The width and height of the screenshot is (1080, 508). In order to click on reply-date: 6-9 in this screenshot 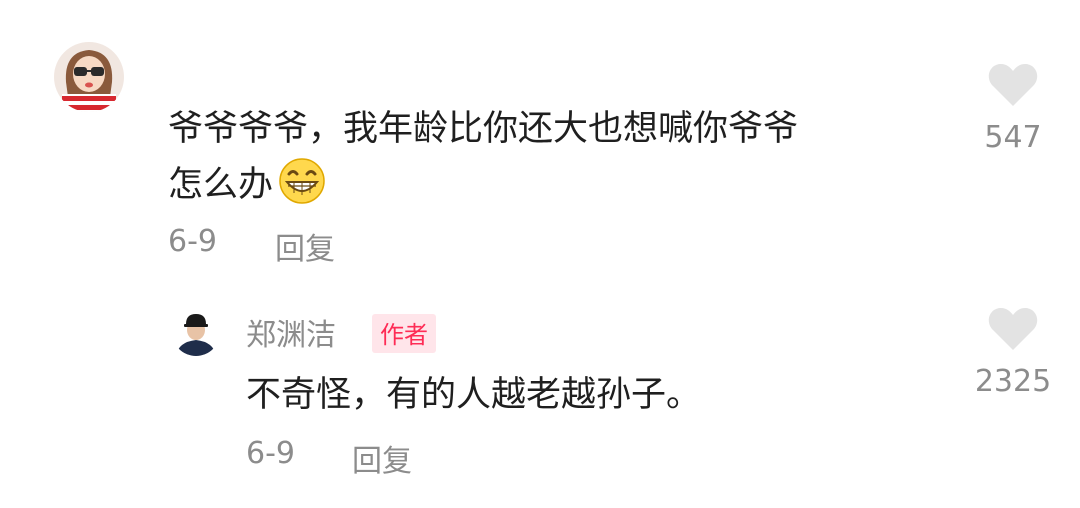, I will do `click(270, 453)`.